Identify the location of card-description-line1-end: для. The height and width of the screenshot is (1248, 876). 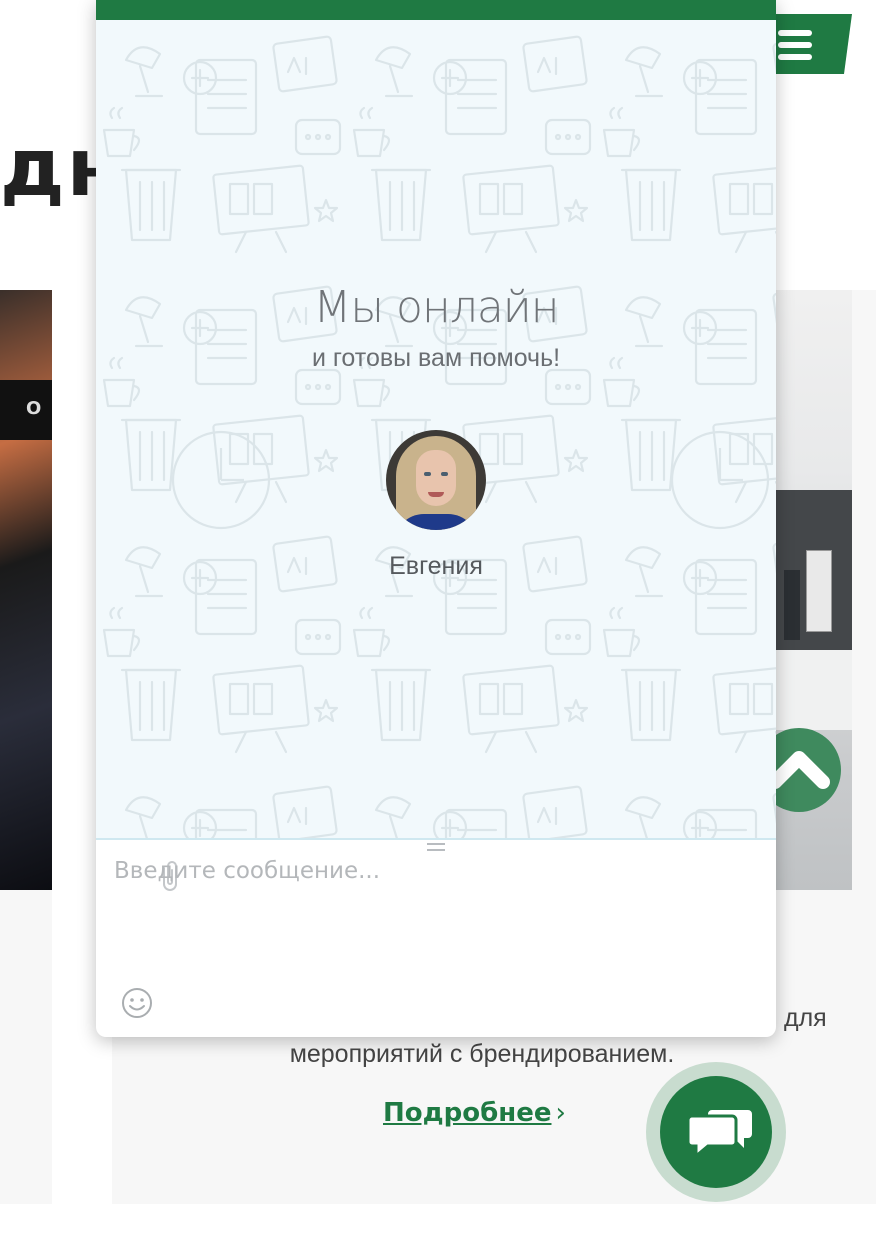
(805, 1018).